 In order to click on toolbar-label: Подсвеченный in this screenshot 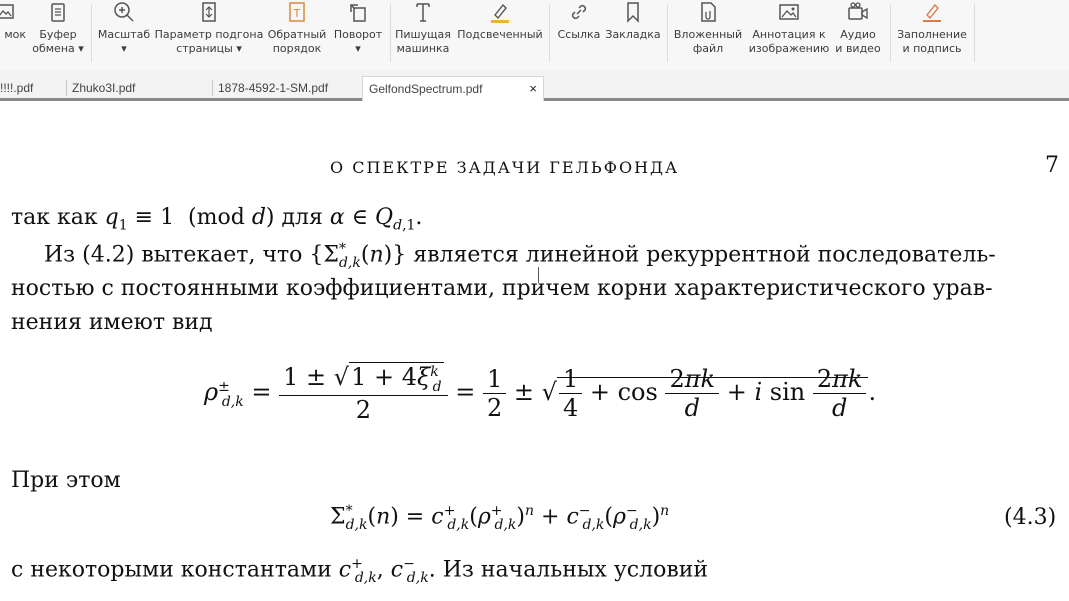, I will do `click(500, 34)`.